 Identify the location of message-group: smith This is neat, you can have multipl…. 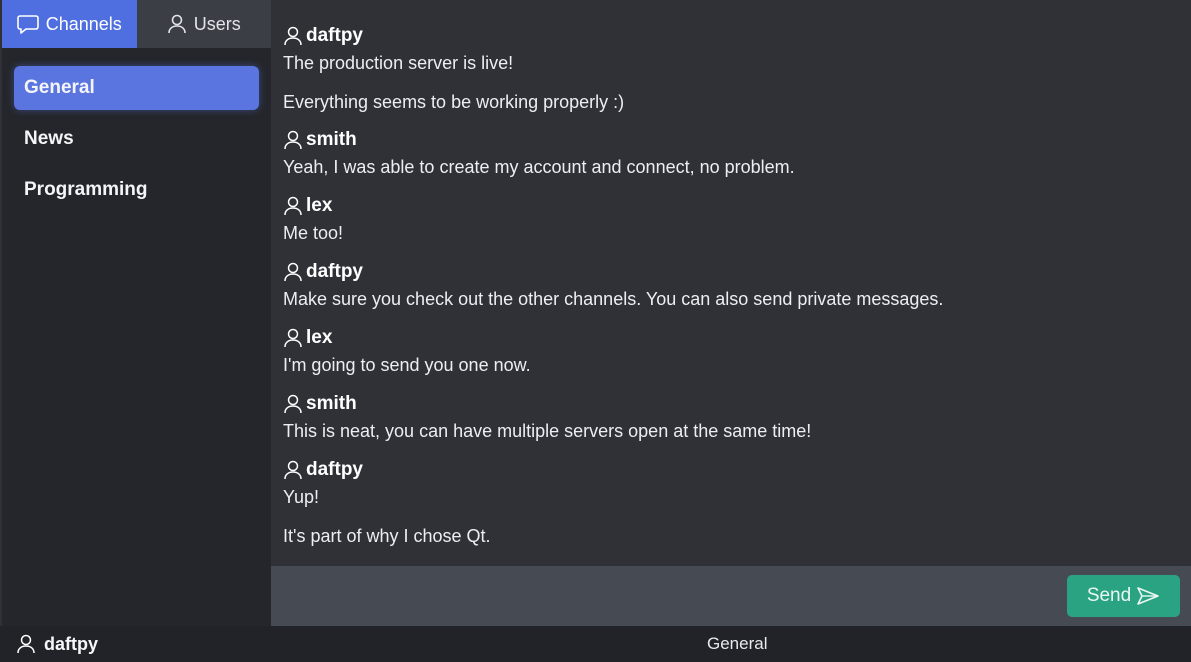
(737, 411).